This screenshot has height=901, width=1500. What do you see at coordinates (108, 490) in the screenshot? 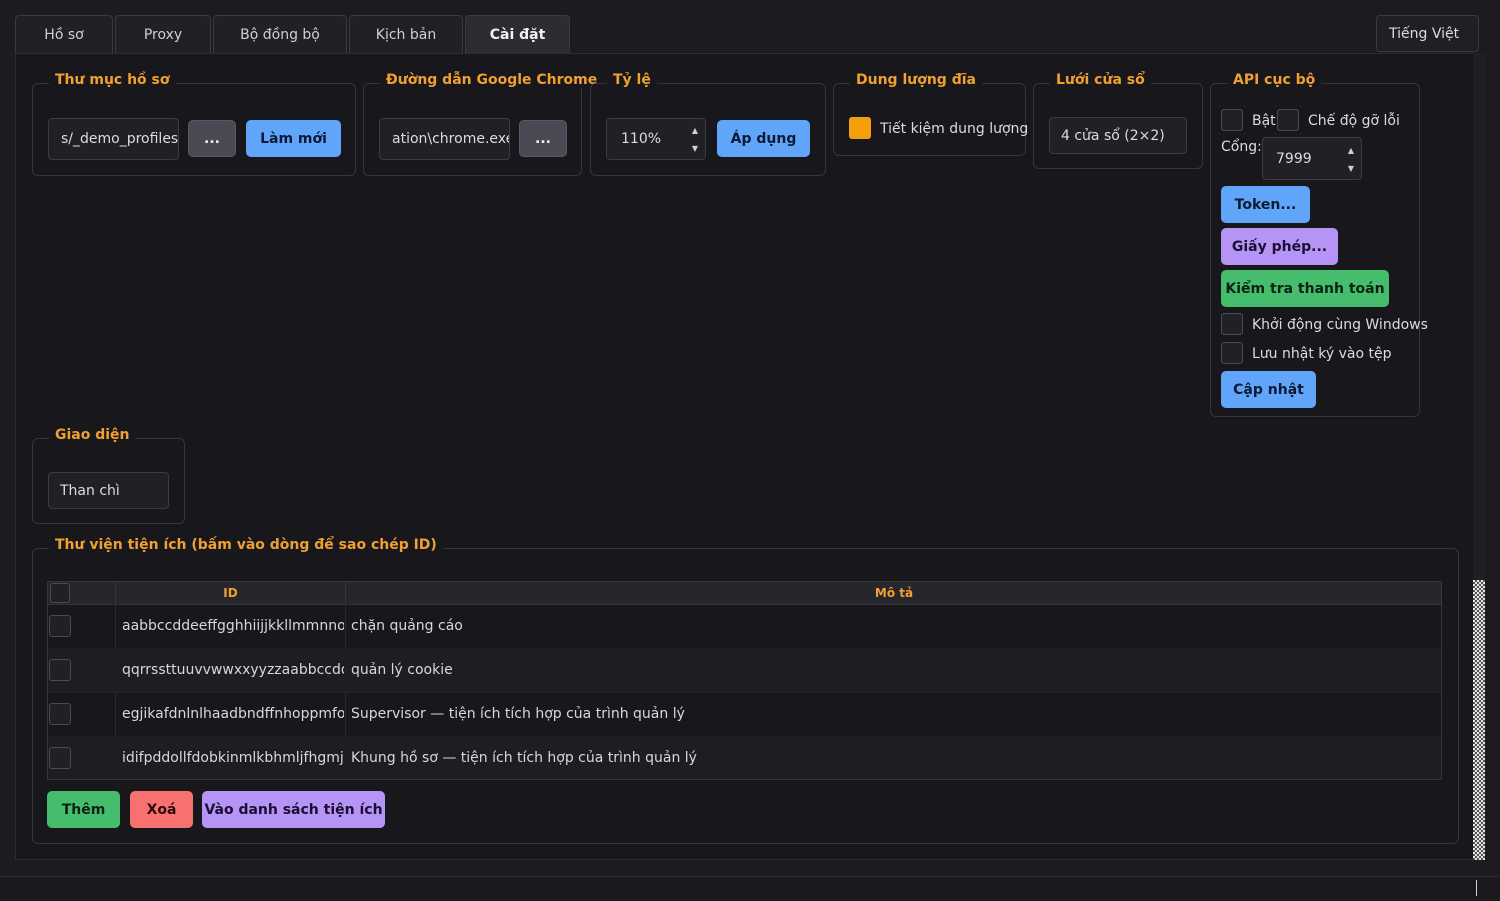
I see `theme-select: Than chì` at bounding box center [108, 490].